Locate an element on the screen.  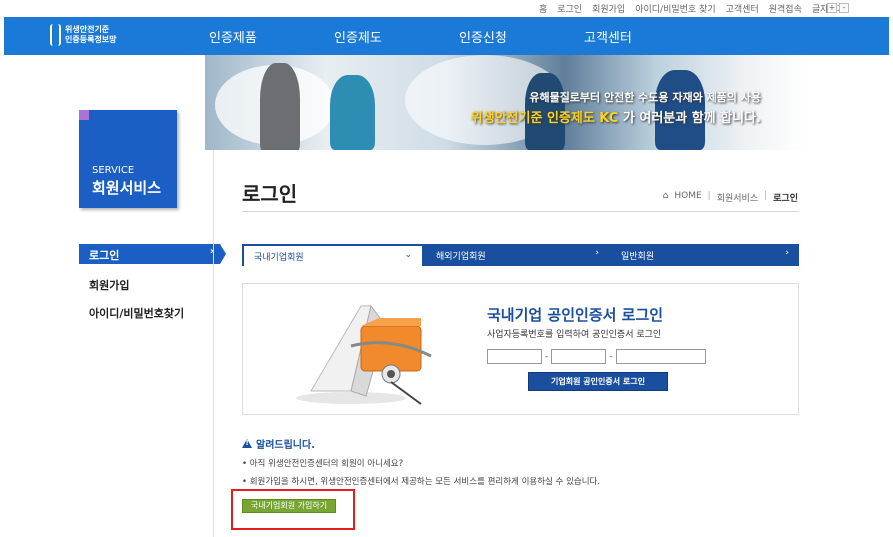
sidebar-item-login-label: 로그인 is located at coordinates (104, 255).